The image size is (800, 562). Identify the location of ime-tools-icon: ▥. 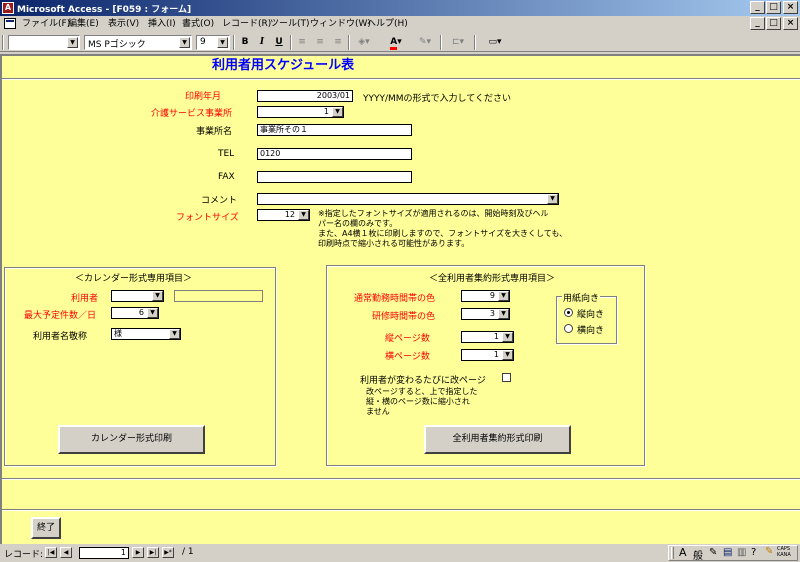
(741, 552).